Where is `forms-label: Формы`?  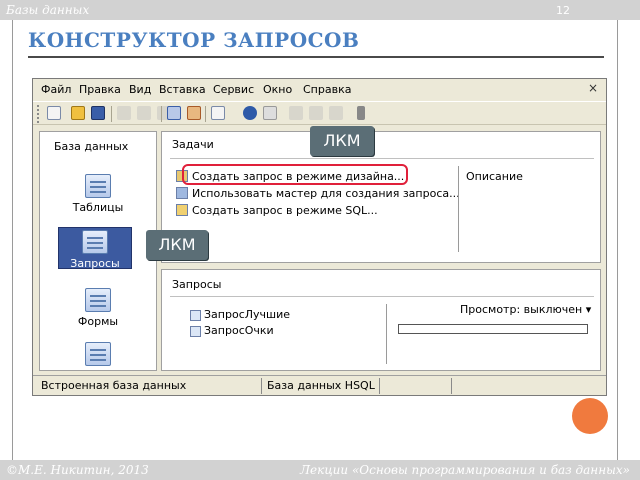
forms-label: Формы is located at coordinates (98, 321).